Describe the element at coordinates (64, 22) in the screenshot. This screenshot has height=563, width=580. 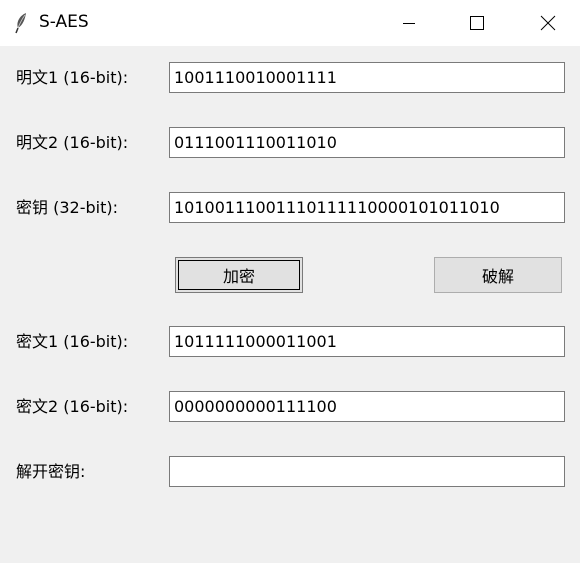
I see `window-title: S-AES` at that location.